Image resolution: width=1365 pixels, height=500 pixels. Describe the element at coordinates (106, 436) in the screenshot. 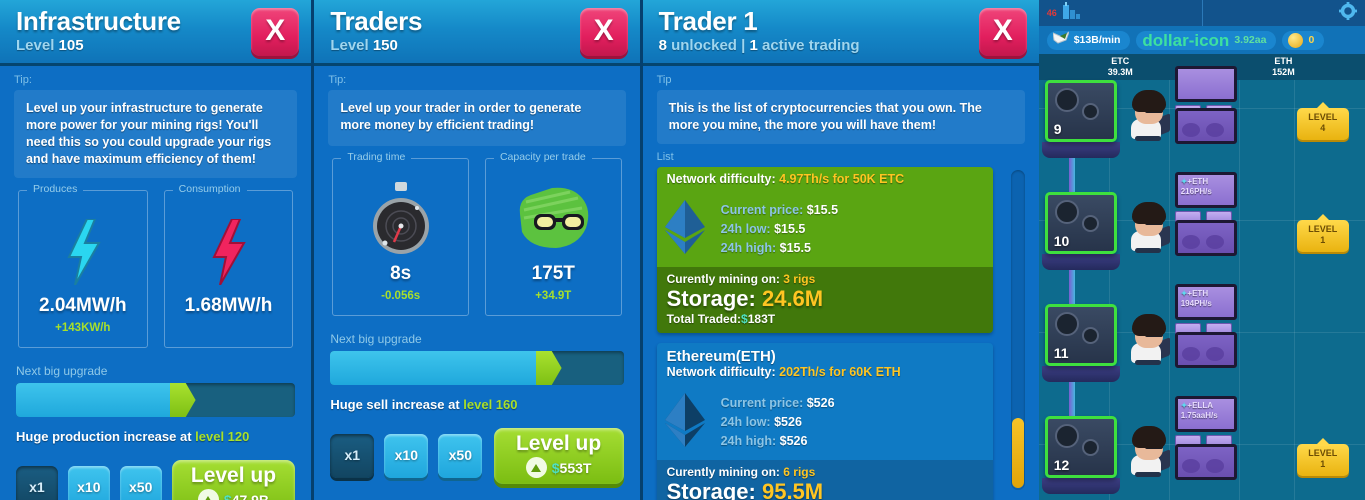

I see `upgrade-note-text: Huge production increase at` at that location.